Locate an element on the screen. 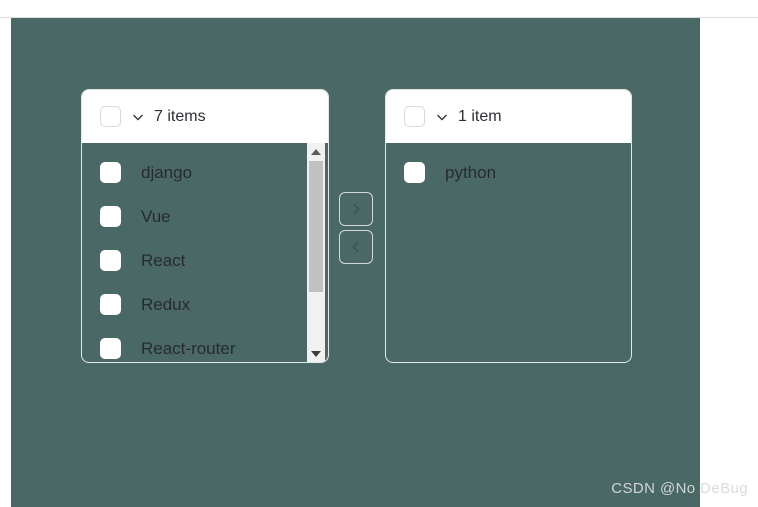  list-item: React-router is located at coordinates (205, 344).